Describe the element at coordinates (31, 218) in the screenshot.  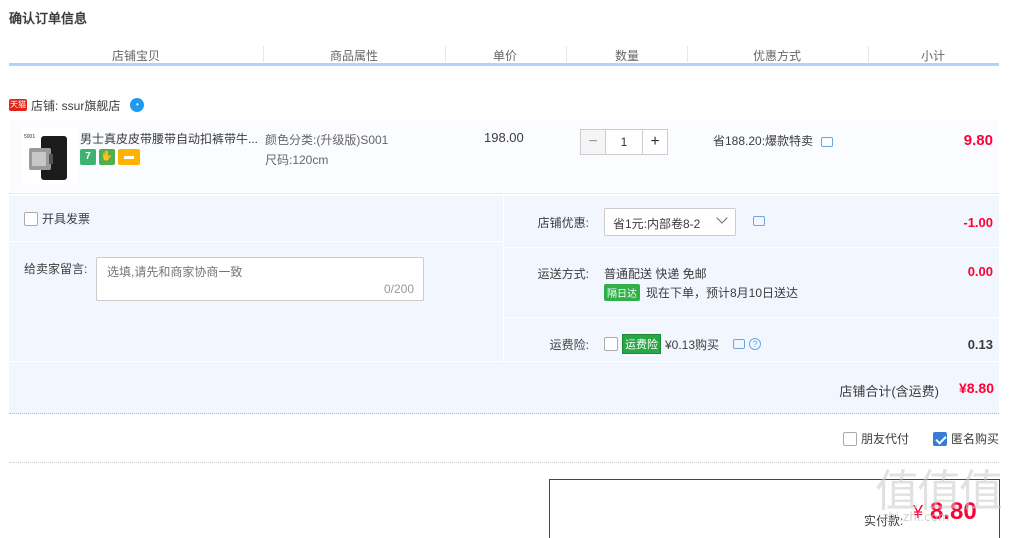
I see `invoice-checkbox` at that location.